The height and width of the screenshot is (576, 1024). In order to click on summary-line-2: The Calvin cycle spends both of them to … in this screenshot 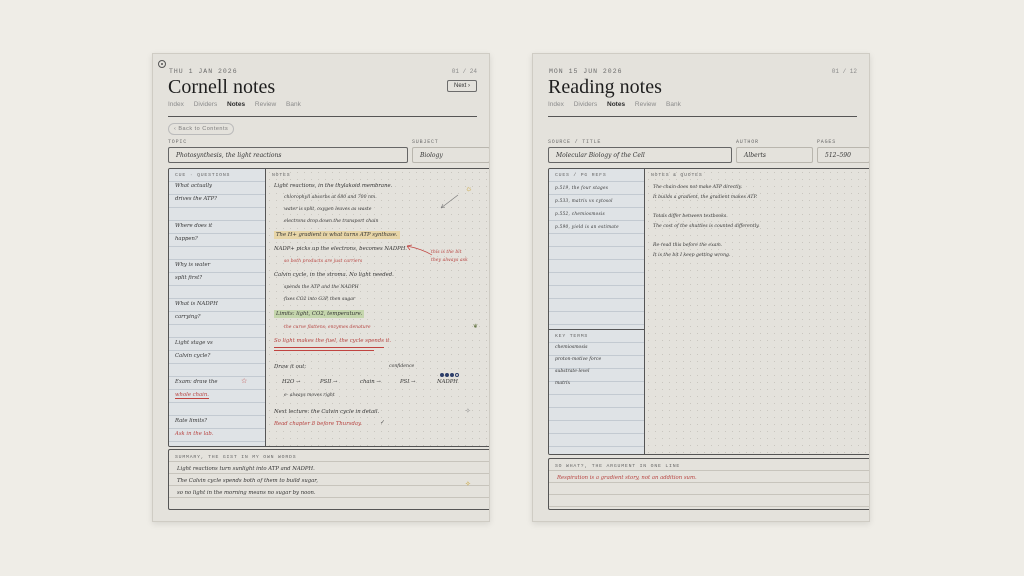, I will do `click(247, 481)`.